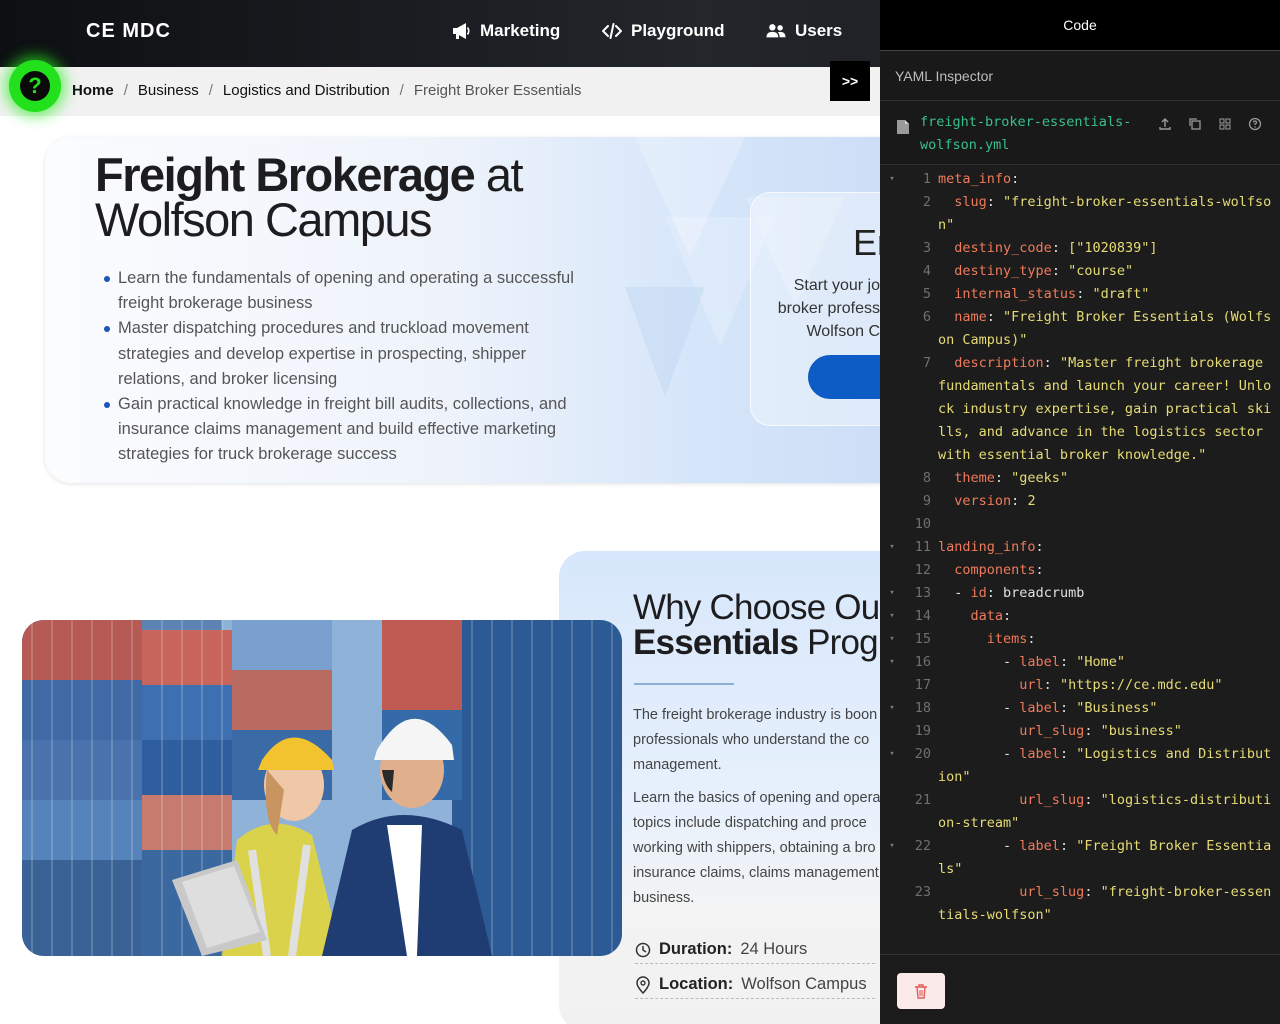  What do you see at coordinates (754, 848) in the screenshot?
I see `paragraph-line: working with shippers, obtaining a bro` at bounding box center [754, 848].